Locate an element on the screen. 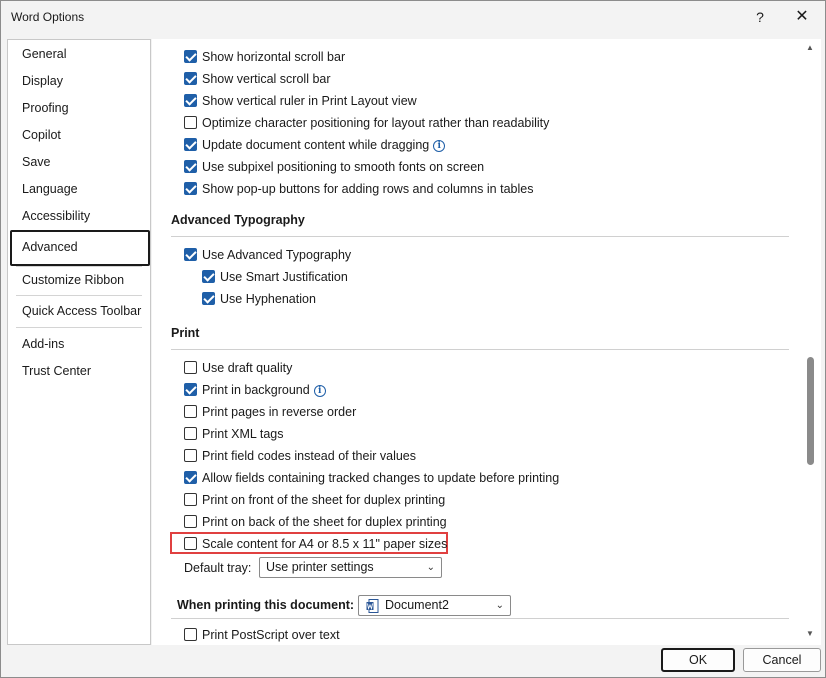  document-dropdown: Document2 ⌄ is located at coordinates (434, 605).